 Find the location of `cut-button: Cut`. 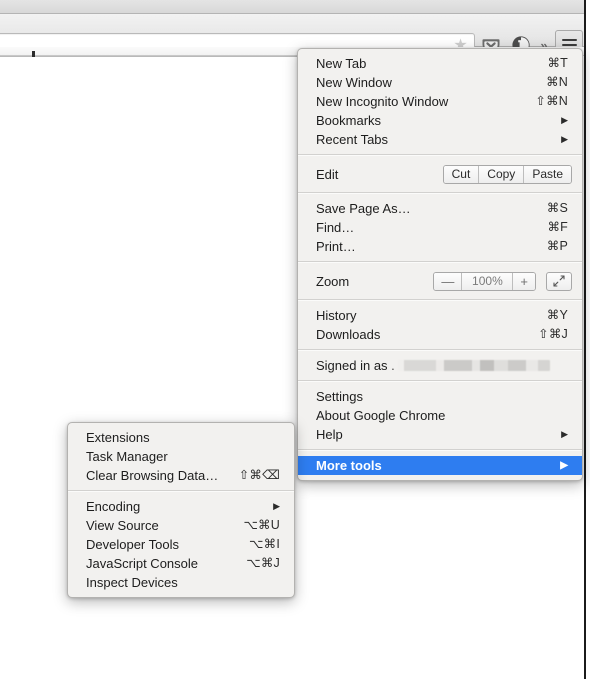

cut-button: Cut is located at coordinates (461, 174).